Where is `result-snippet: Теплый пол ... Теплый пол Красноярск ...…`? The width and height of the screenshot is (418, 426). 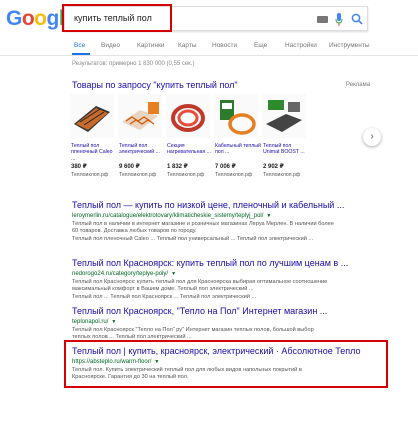 result-snippet: Теплый пол ... Теплый пол Красноярск ...… is located at coordinates (164, 296).